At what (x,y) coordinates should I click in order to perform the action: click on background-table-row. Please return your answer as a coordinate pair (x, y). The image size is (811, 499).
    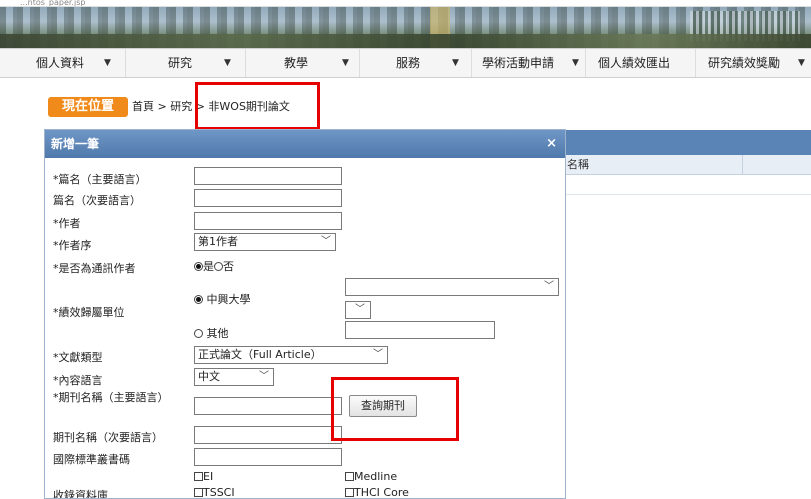
    Looking at the image, I should click on (688, 185).